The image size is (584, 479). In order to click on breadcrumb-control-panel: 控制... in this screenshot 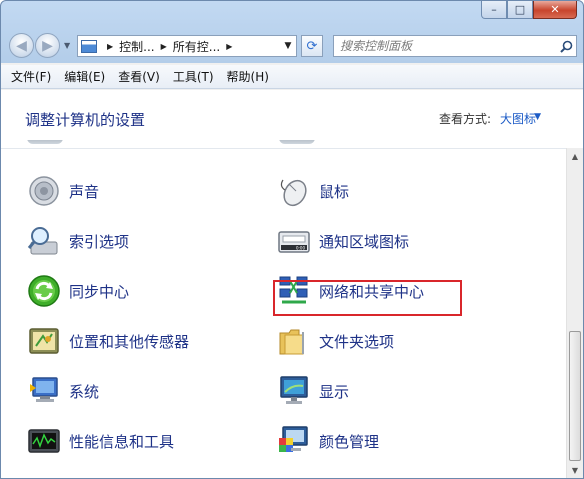, I will do `click(136, 46)`.